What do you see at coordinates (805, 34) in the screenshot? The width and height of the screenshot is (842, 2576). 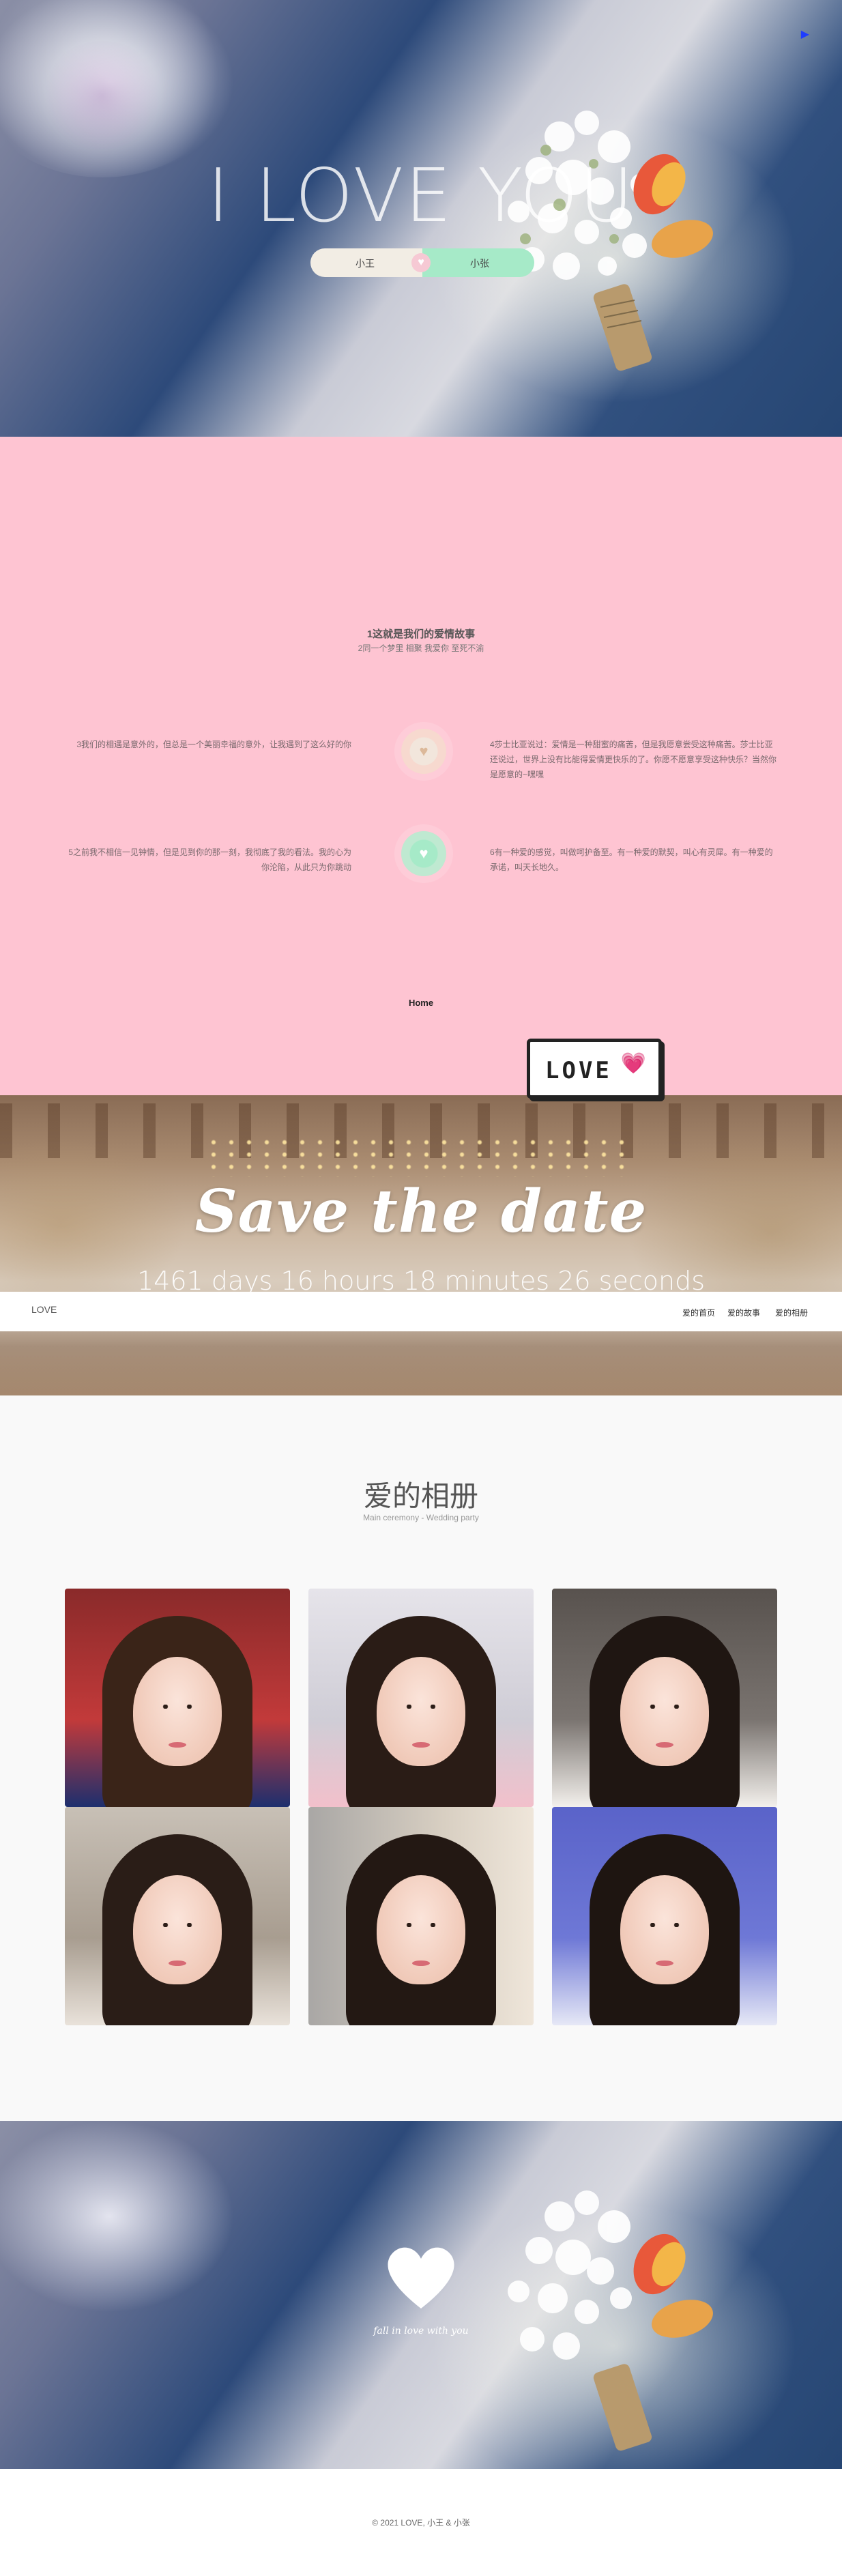 I see `play-icon: ▶` at bounding box center [805, 34].